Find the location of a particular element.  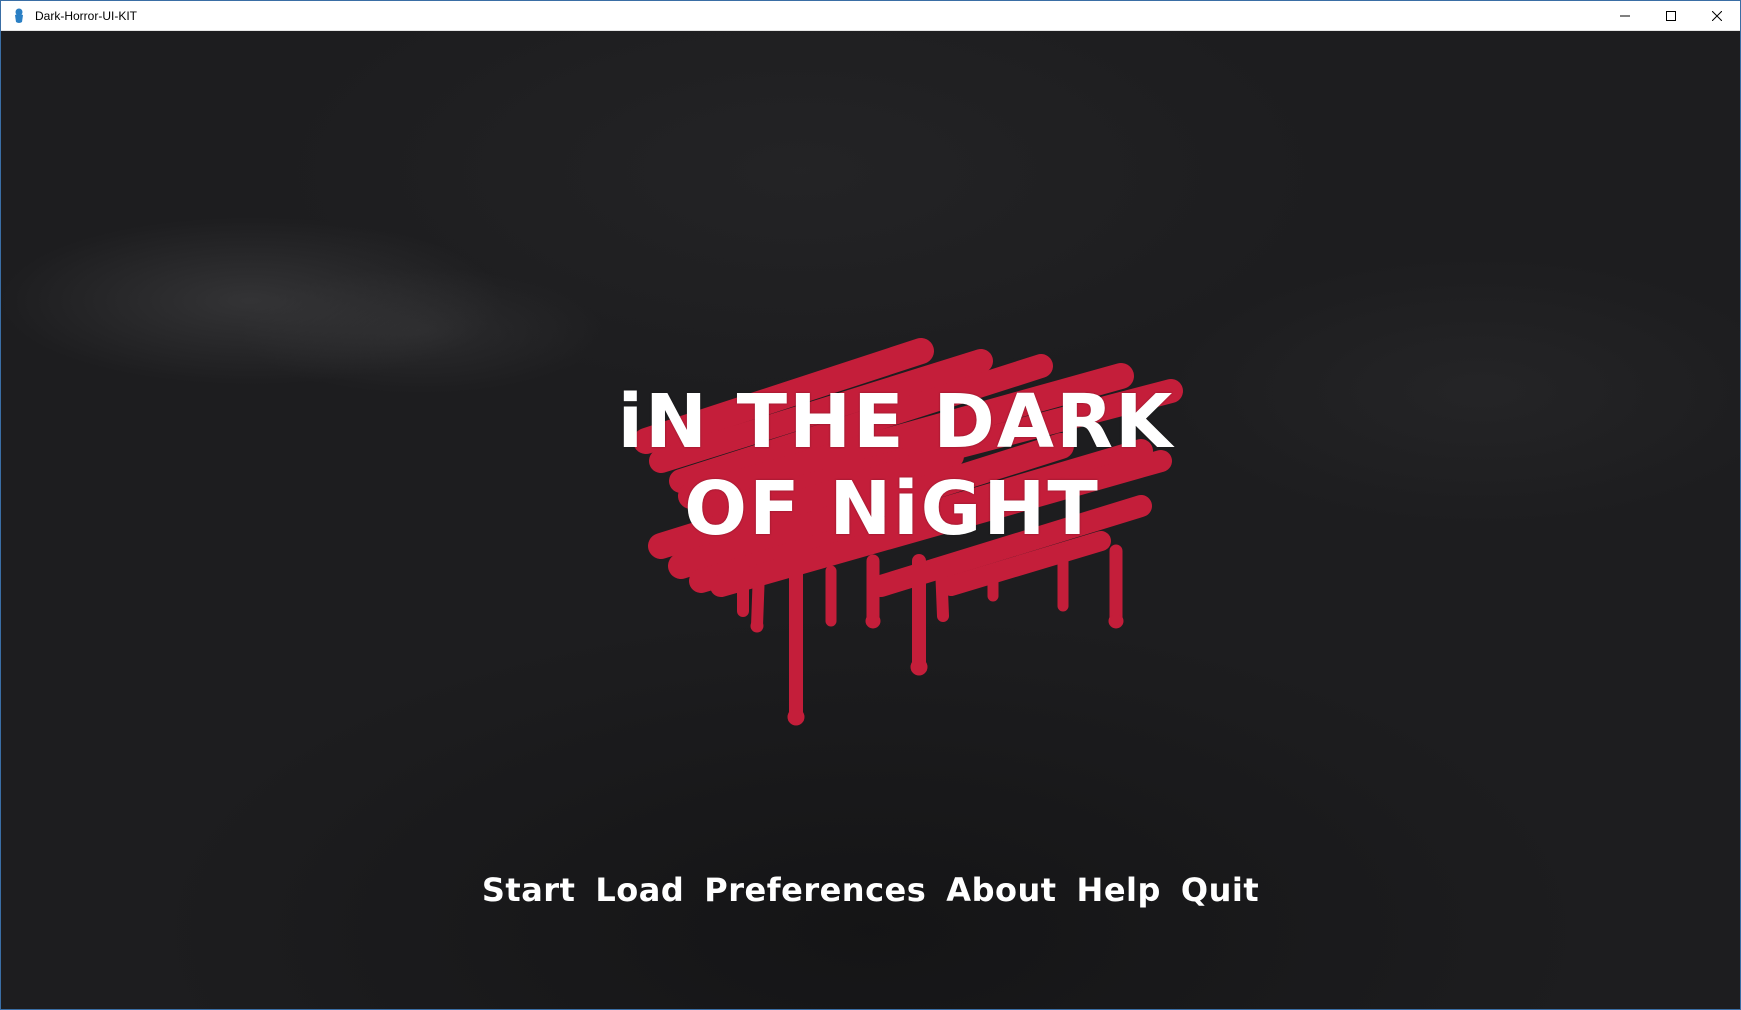

game-logo: iN THE DARK OF NiGHT is located at coordinates (914, 531).